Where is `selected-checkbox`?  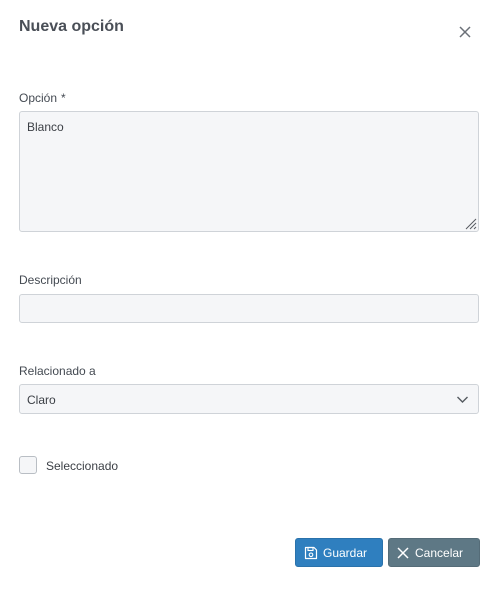 selected-checkbox is located at coordinates (28, 465).